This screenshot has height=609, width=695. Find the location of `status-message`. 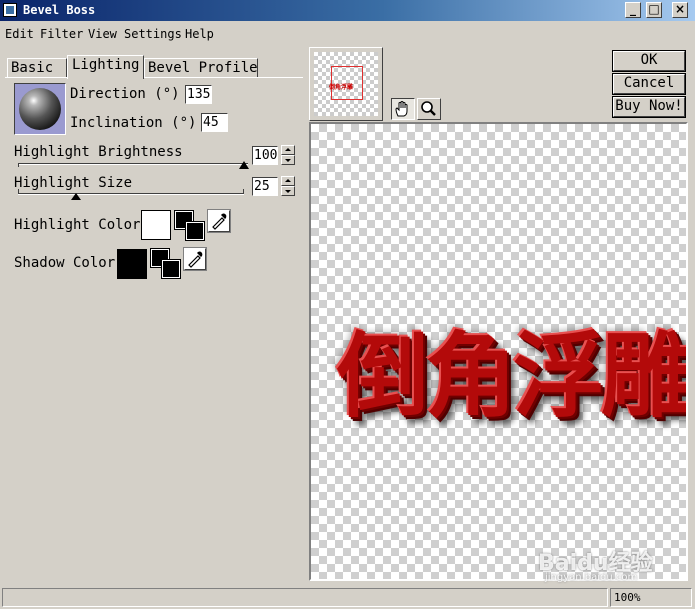

status-message is located at coordinates (305, 597).